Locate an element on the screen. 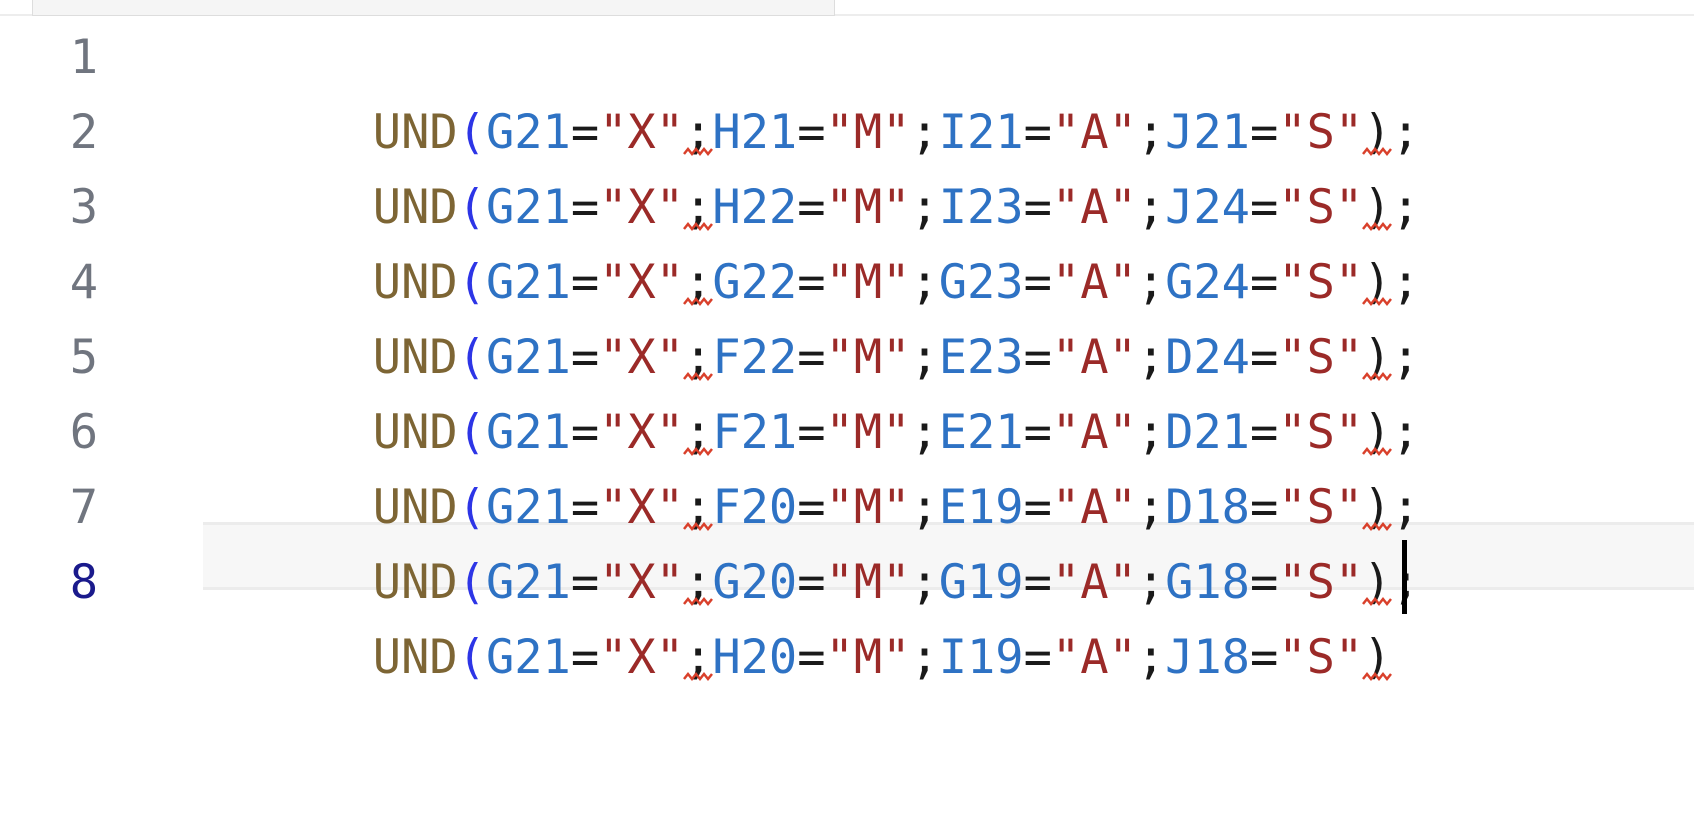  string-value-b: "M" is located at coordinates (868, 657).